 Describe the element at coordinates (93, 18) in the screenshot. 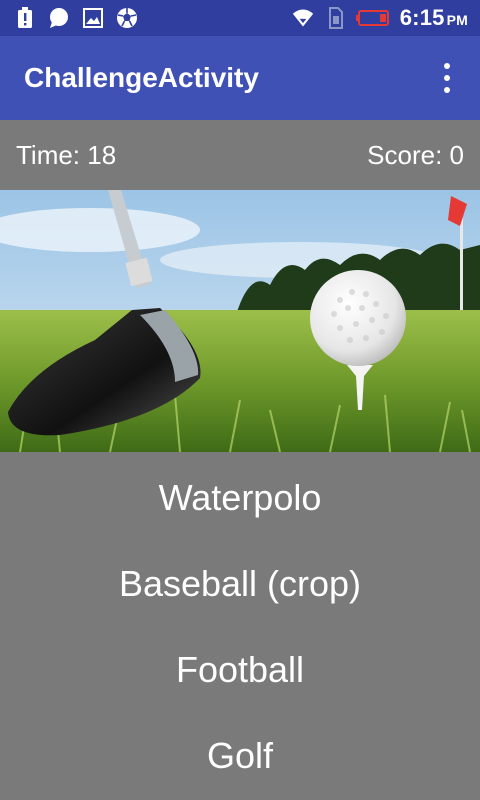

I see `image-icon` at that location.